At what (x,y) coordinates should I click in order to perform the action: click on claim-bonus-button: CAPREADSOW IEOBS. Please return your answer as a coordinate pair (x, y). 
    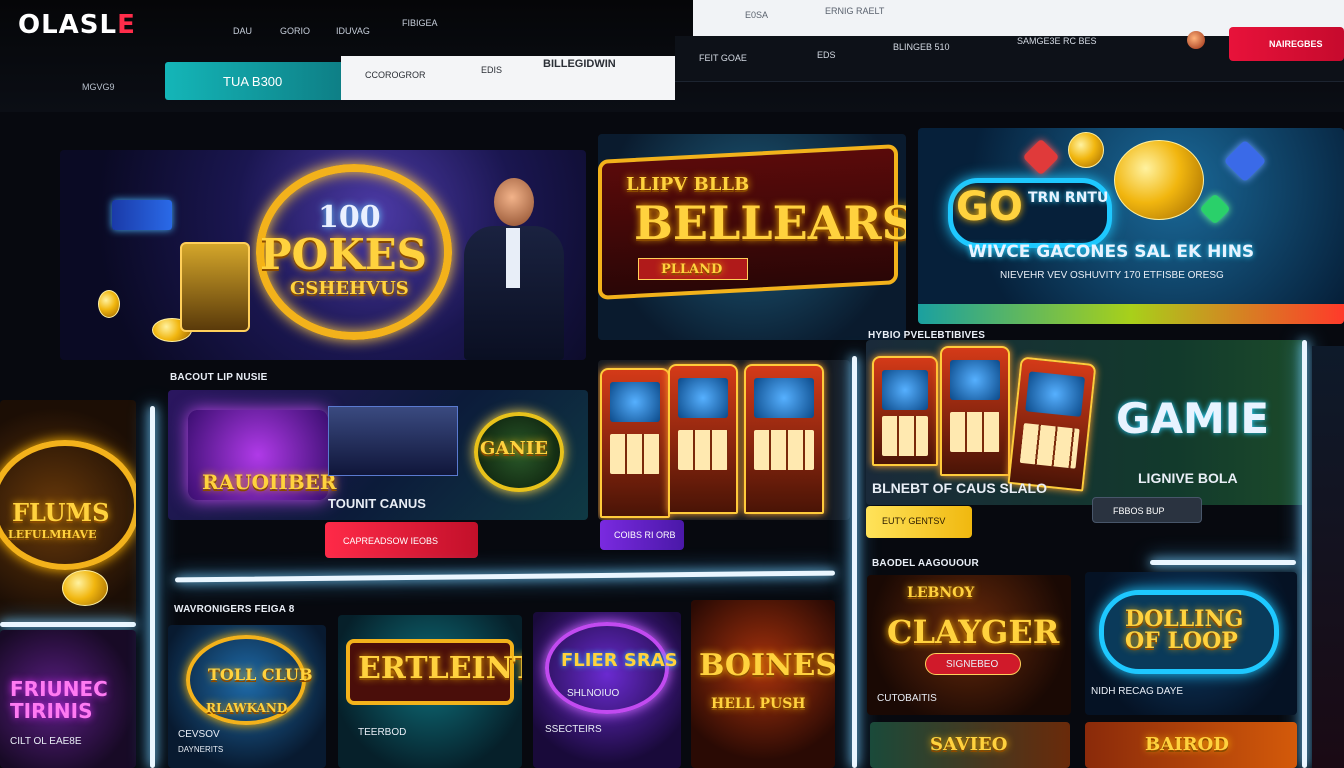
    Looking at the image, I should click on (401, 540).